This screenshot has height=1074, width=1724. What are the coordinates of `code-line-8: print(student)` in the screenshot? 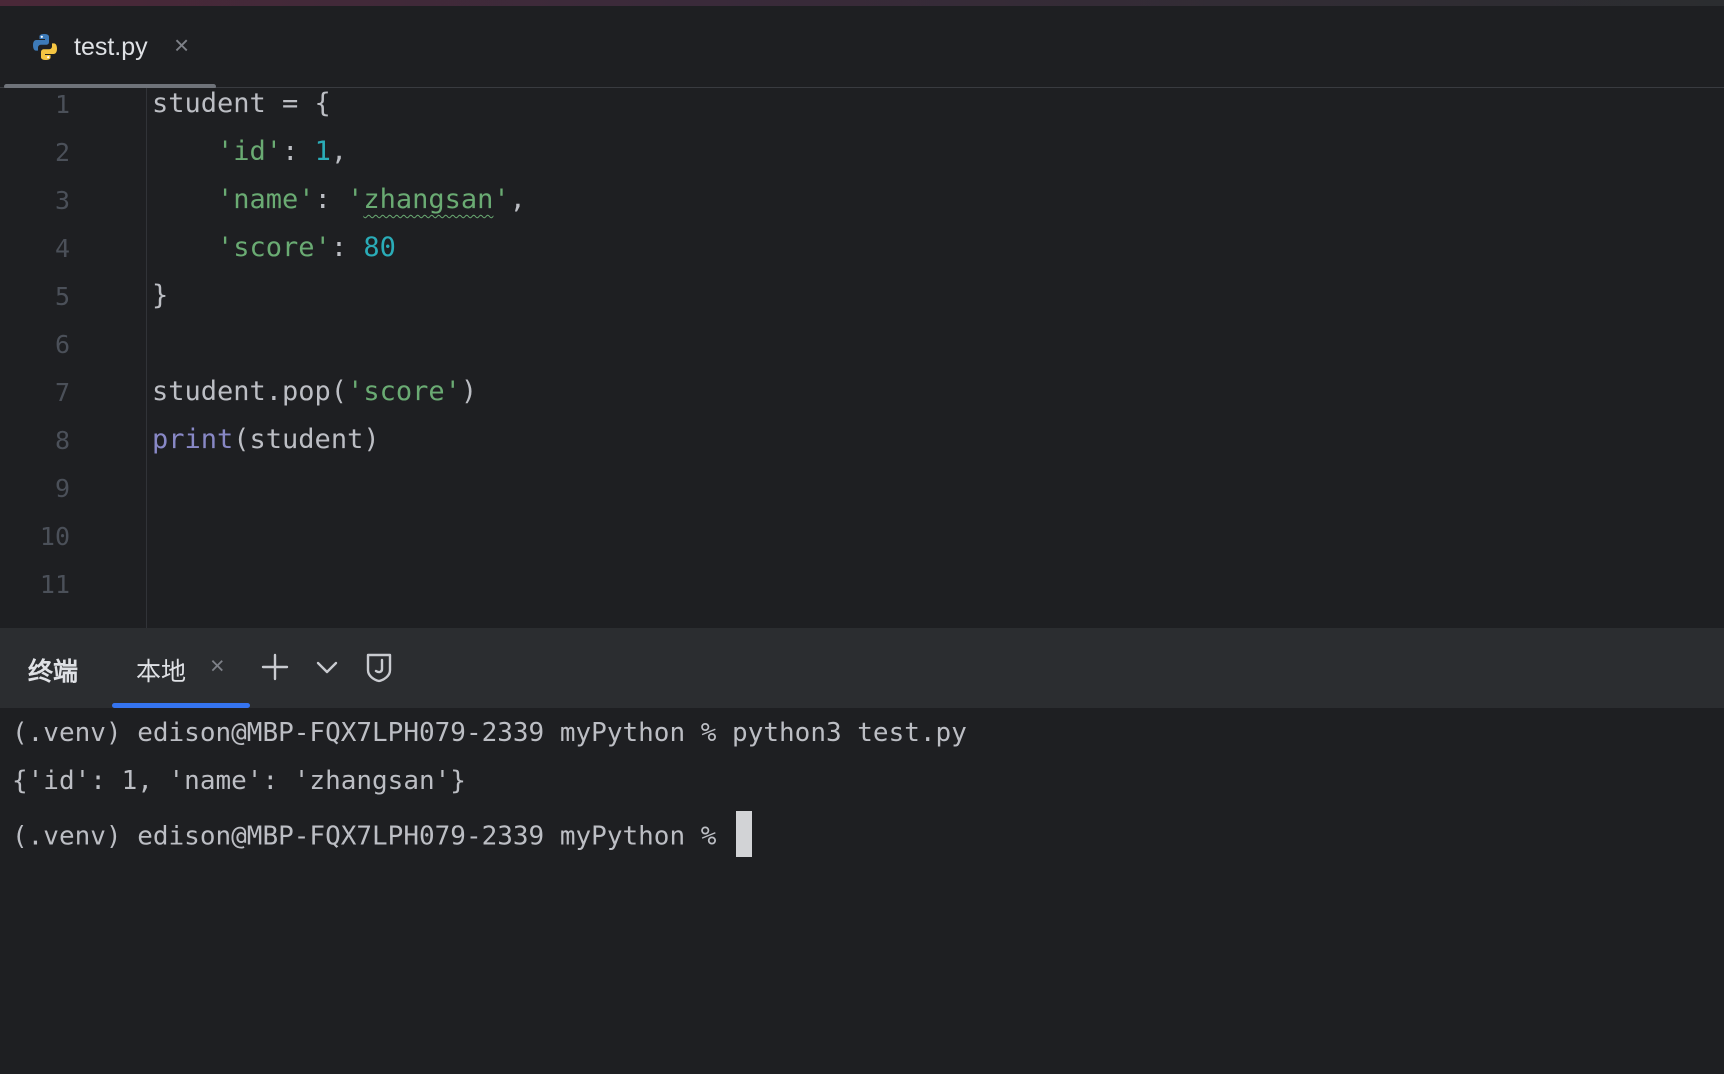 It's located at (266, 439).